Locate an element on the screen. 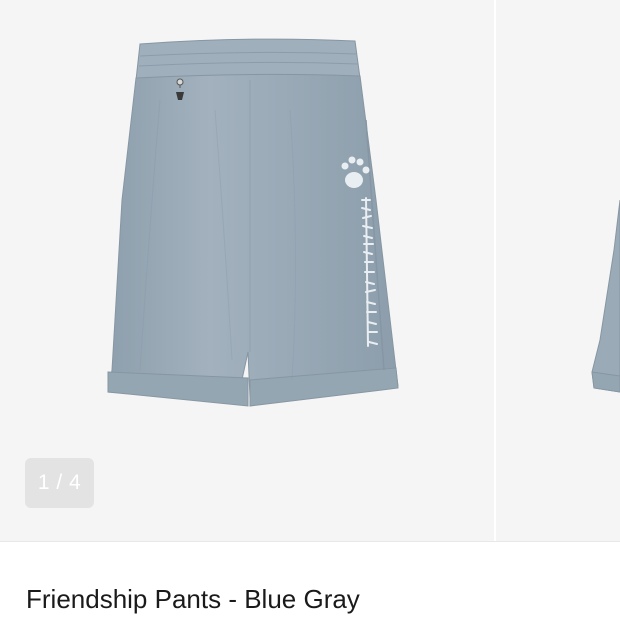  product-title: Friendship Pants - Blue Gray is located at coordinates (193, 599).